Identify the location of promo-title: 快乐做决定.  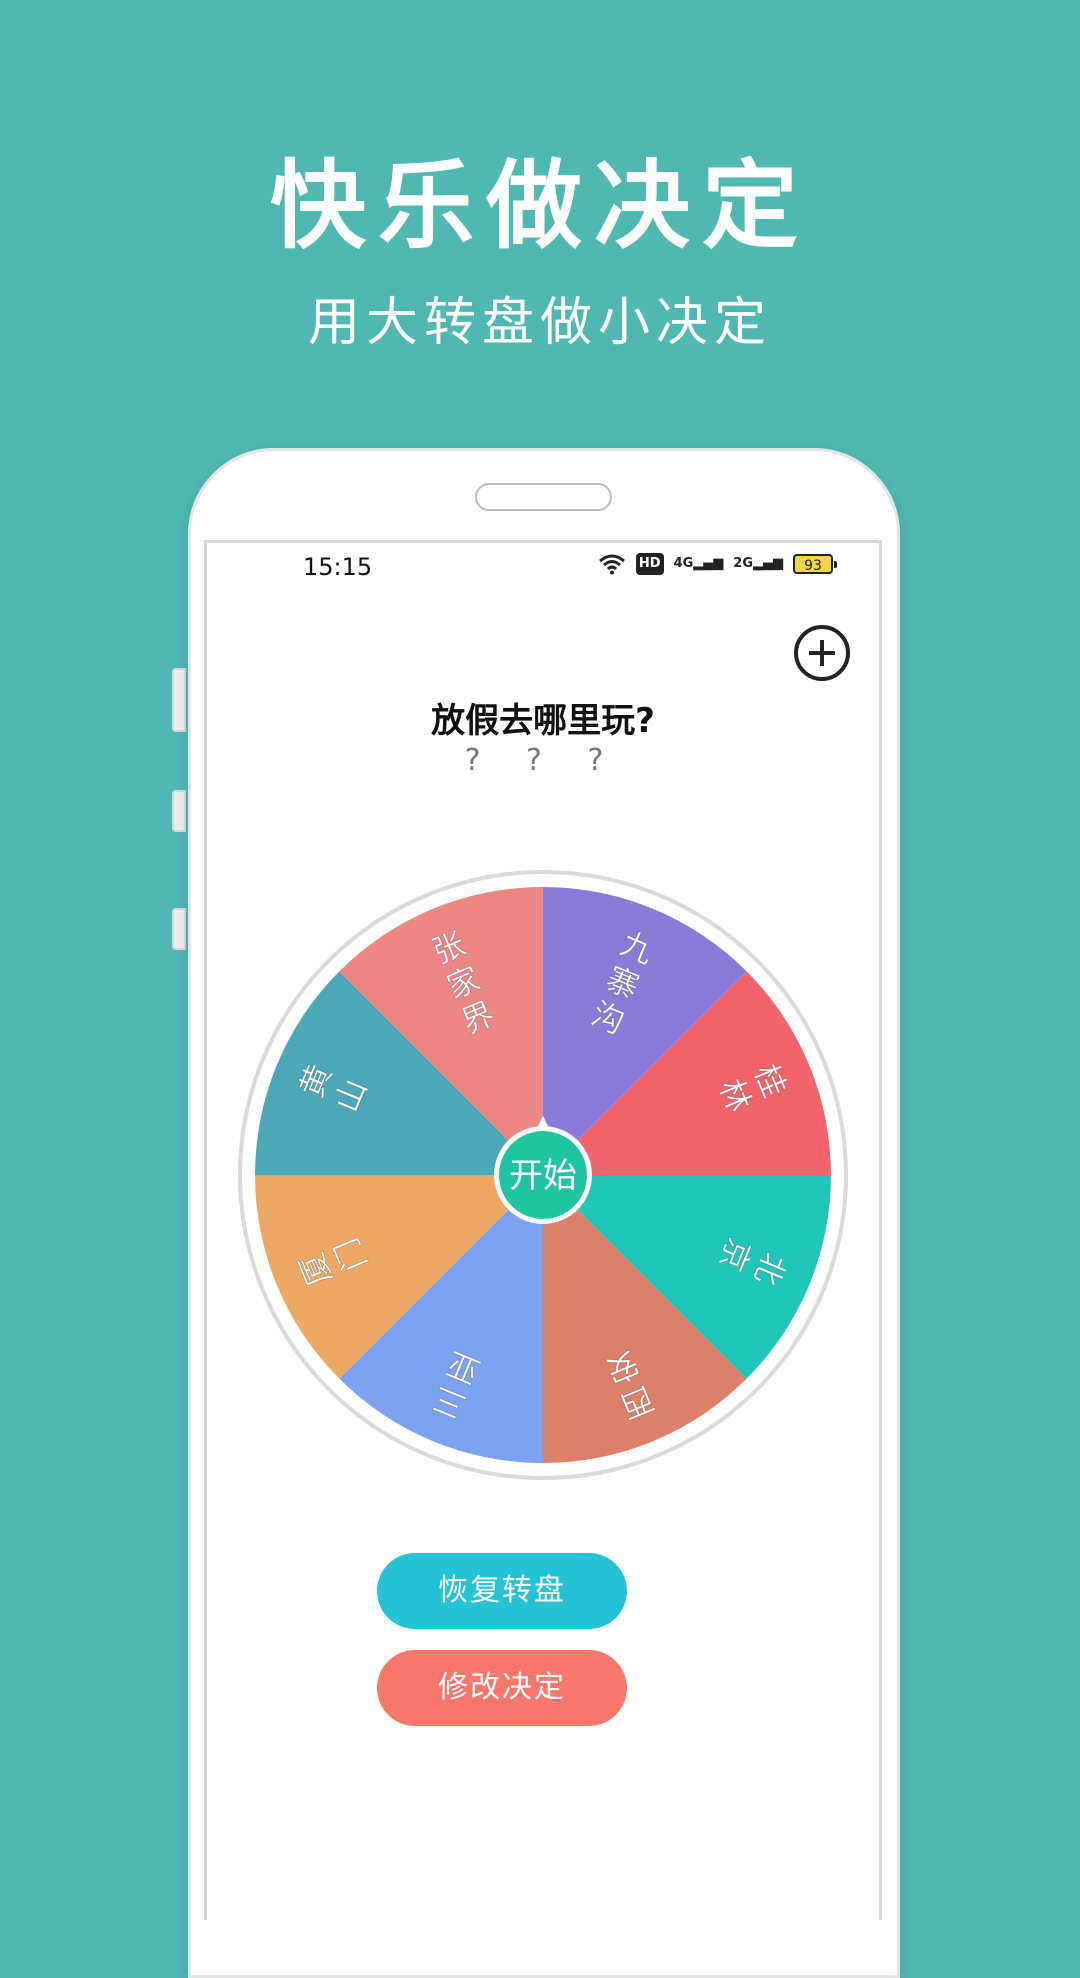
(540, 206).